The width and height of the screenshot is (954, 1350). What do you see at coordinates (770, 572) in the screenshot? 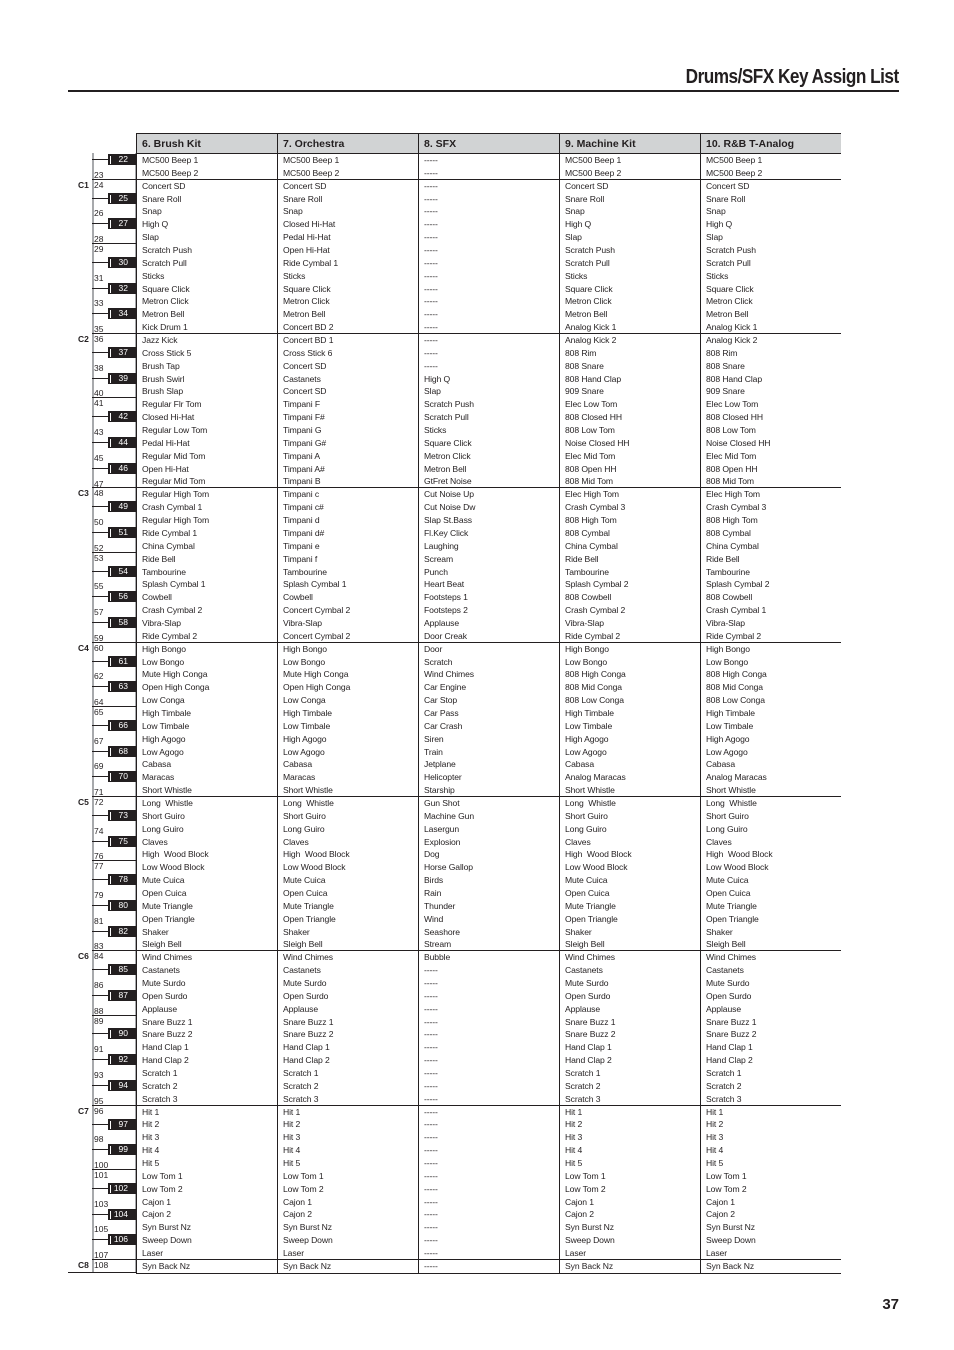
I see `table-cell: Tambourine` at bounding box center [770, 572].